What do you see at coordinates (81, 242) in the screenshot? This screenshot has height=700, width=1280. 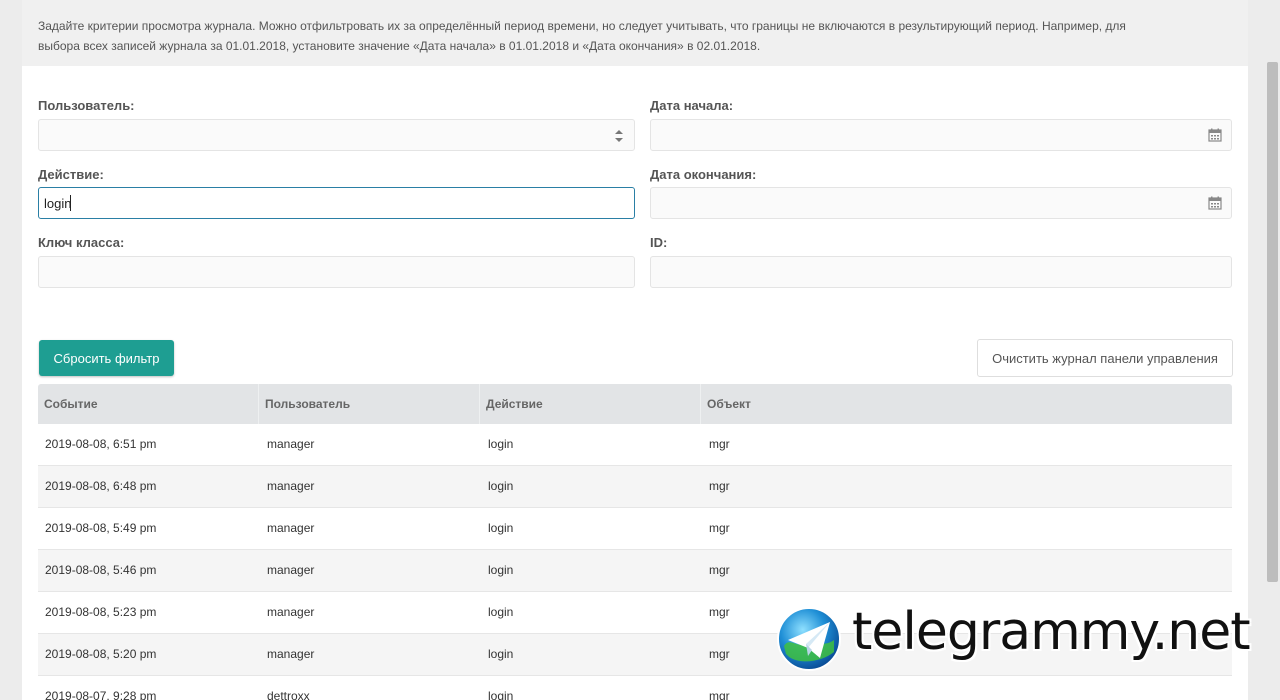 I see `class-key-label: Ключ класса:` at bounding box center [81, 242].